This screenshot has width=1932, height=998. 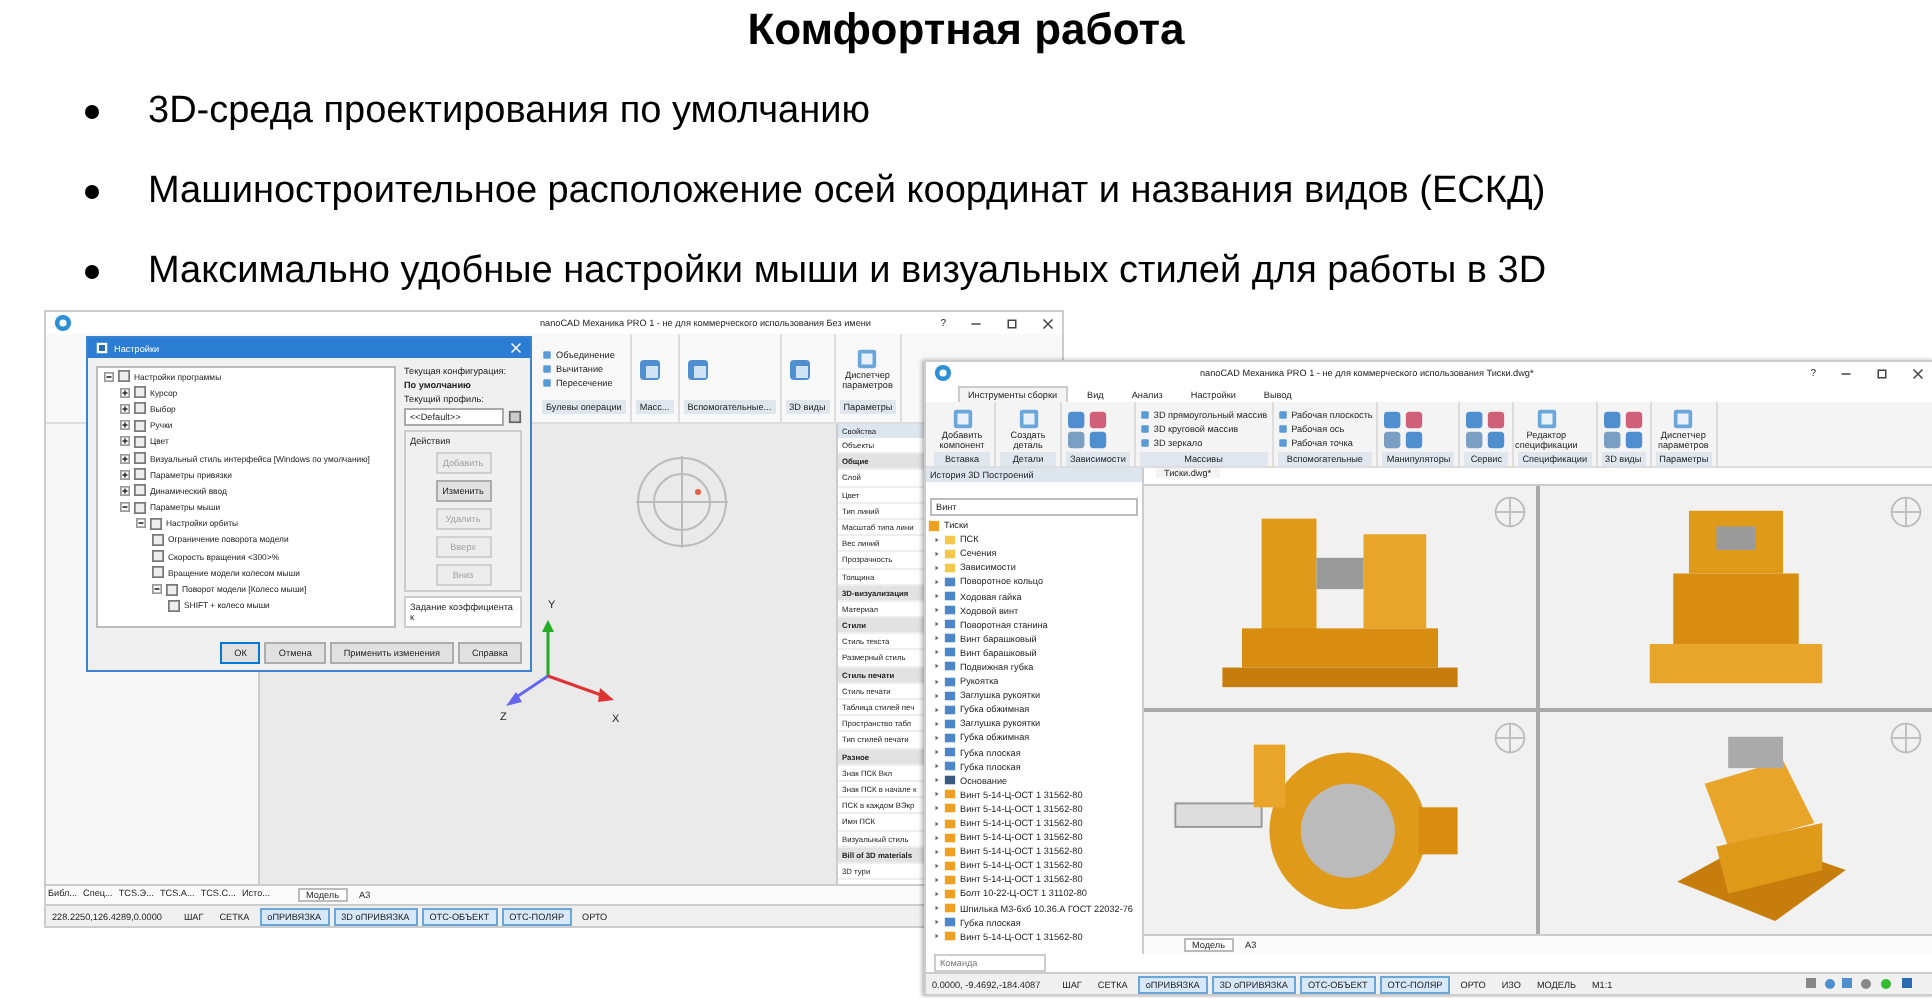 What do you see at coordinates (934, 525) in the screenshot?
I see `assembly-icon` at bounding box center [934, 525].